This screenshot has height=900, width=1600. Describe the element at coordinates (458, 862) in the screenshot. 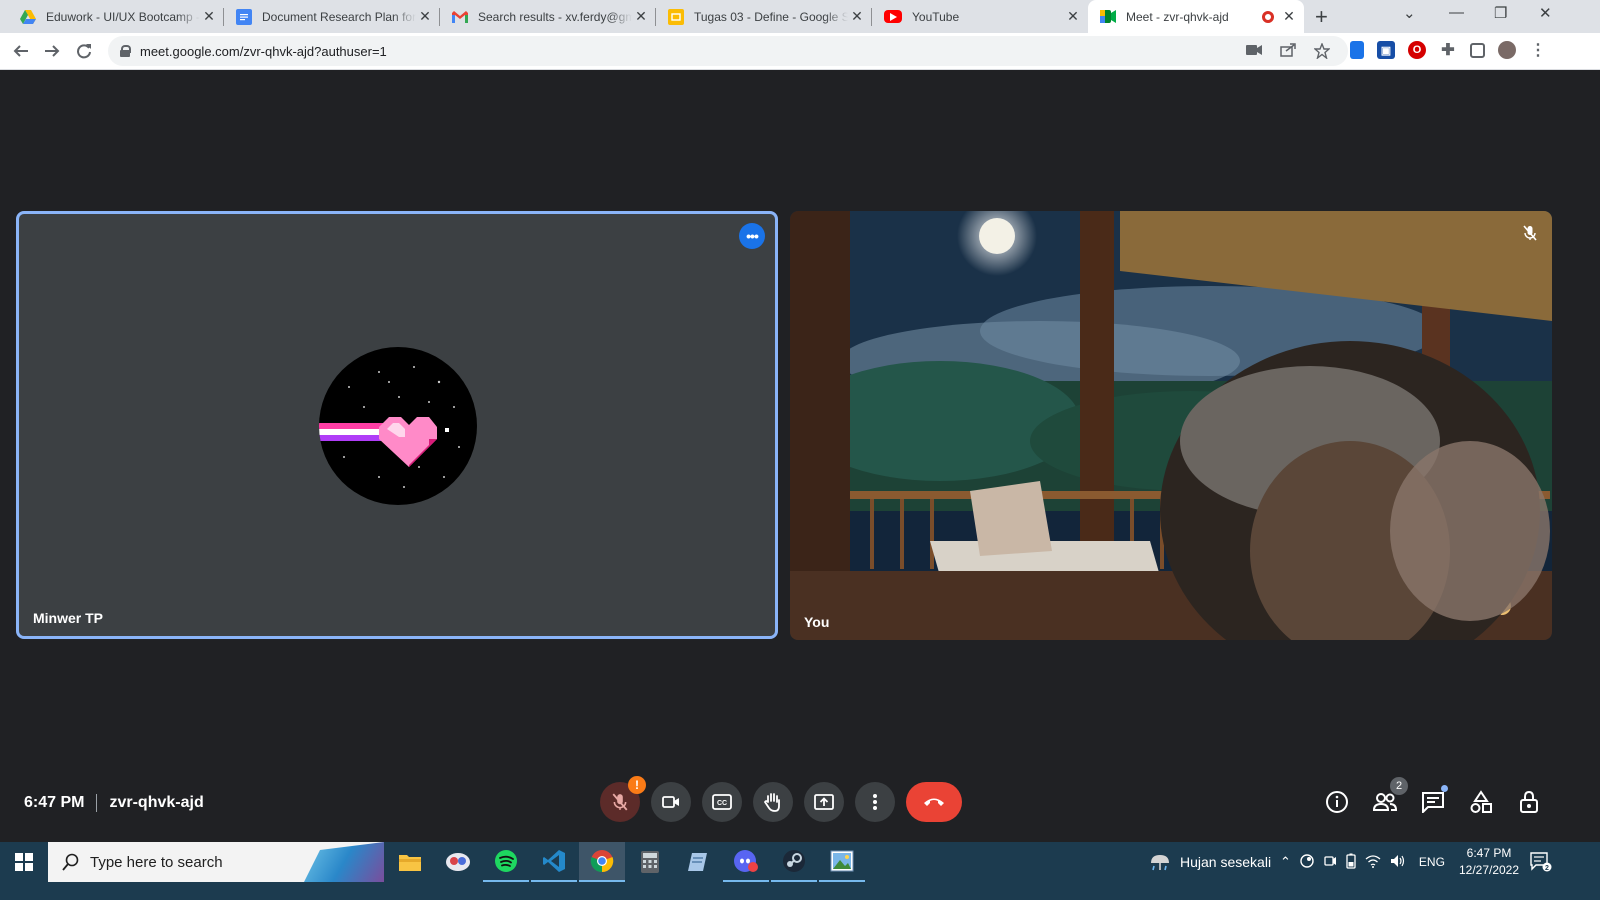

I see `app-snip-tool` at that location.